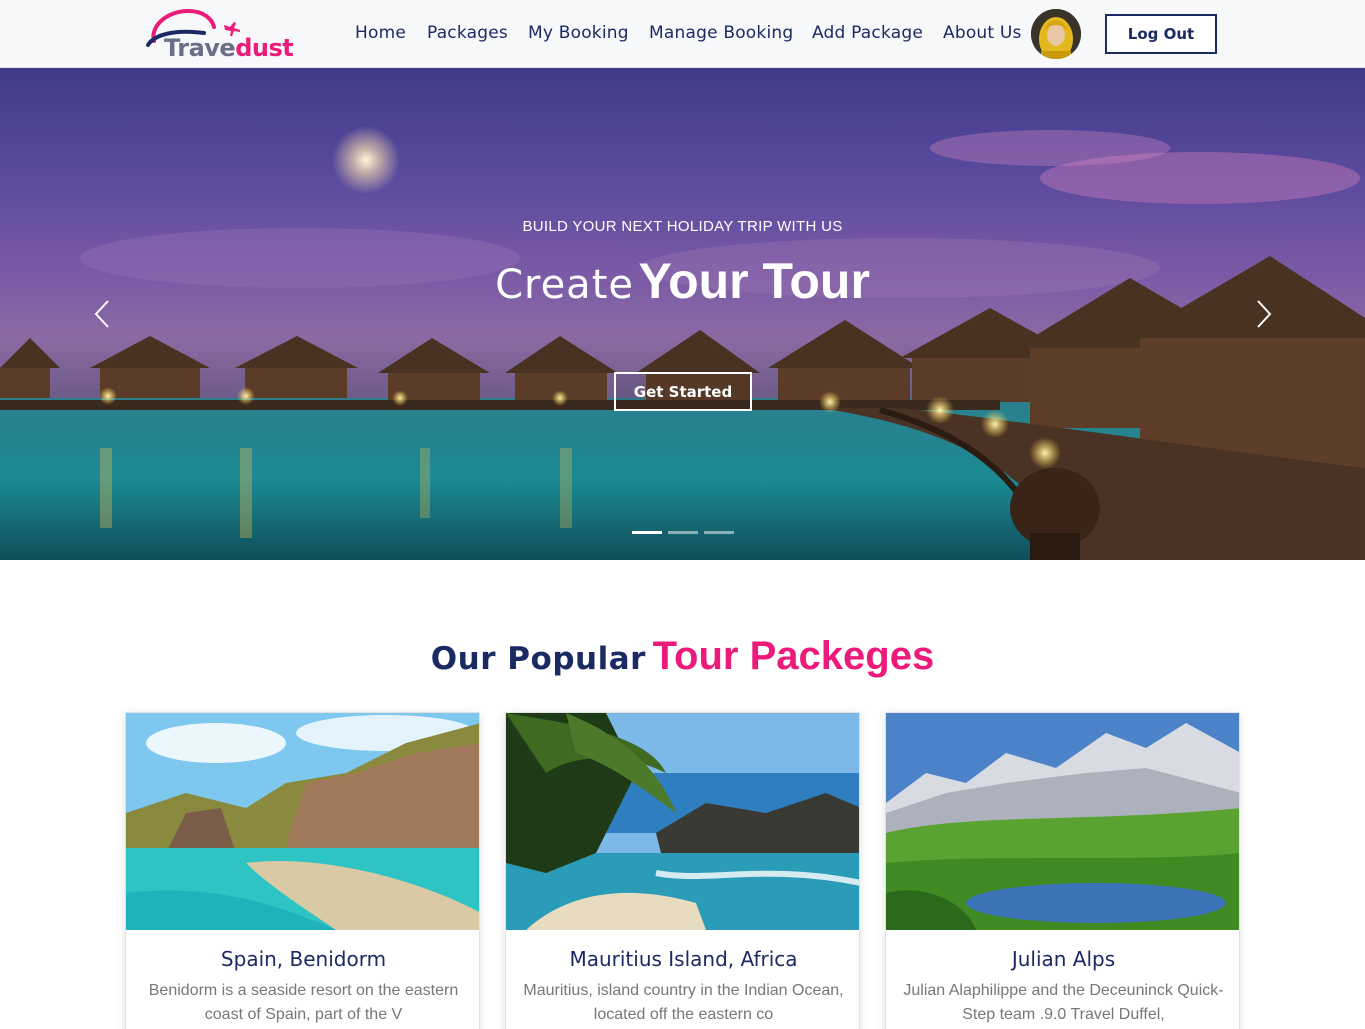 This screenshot has width=1365, height=1029. I want to click on nav-manage-booking: Manage Booking, so click(721, 33).